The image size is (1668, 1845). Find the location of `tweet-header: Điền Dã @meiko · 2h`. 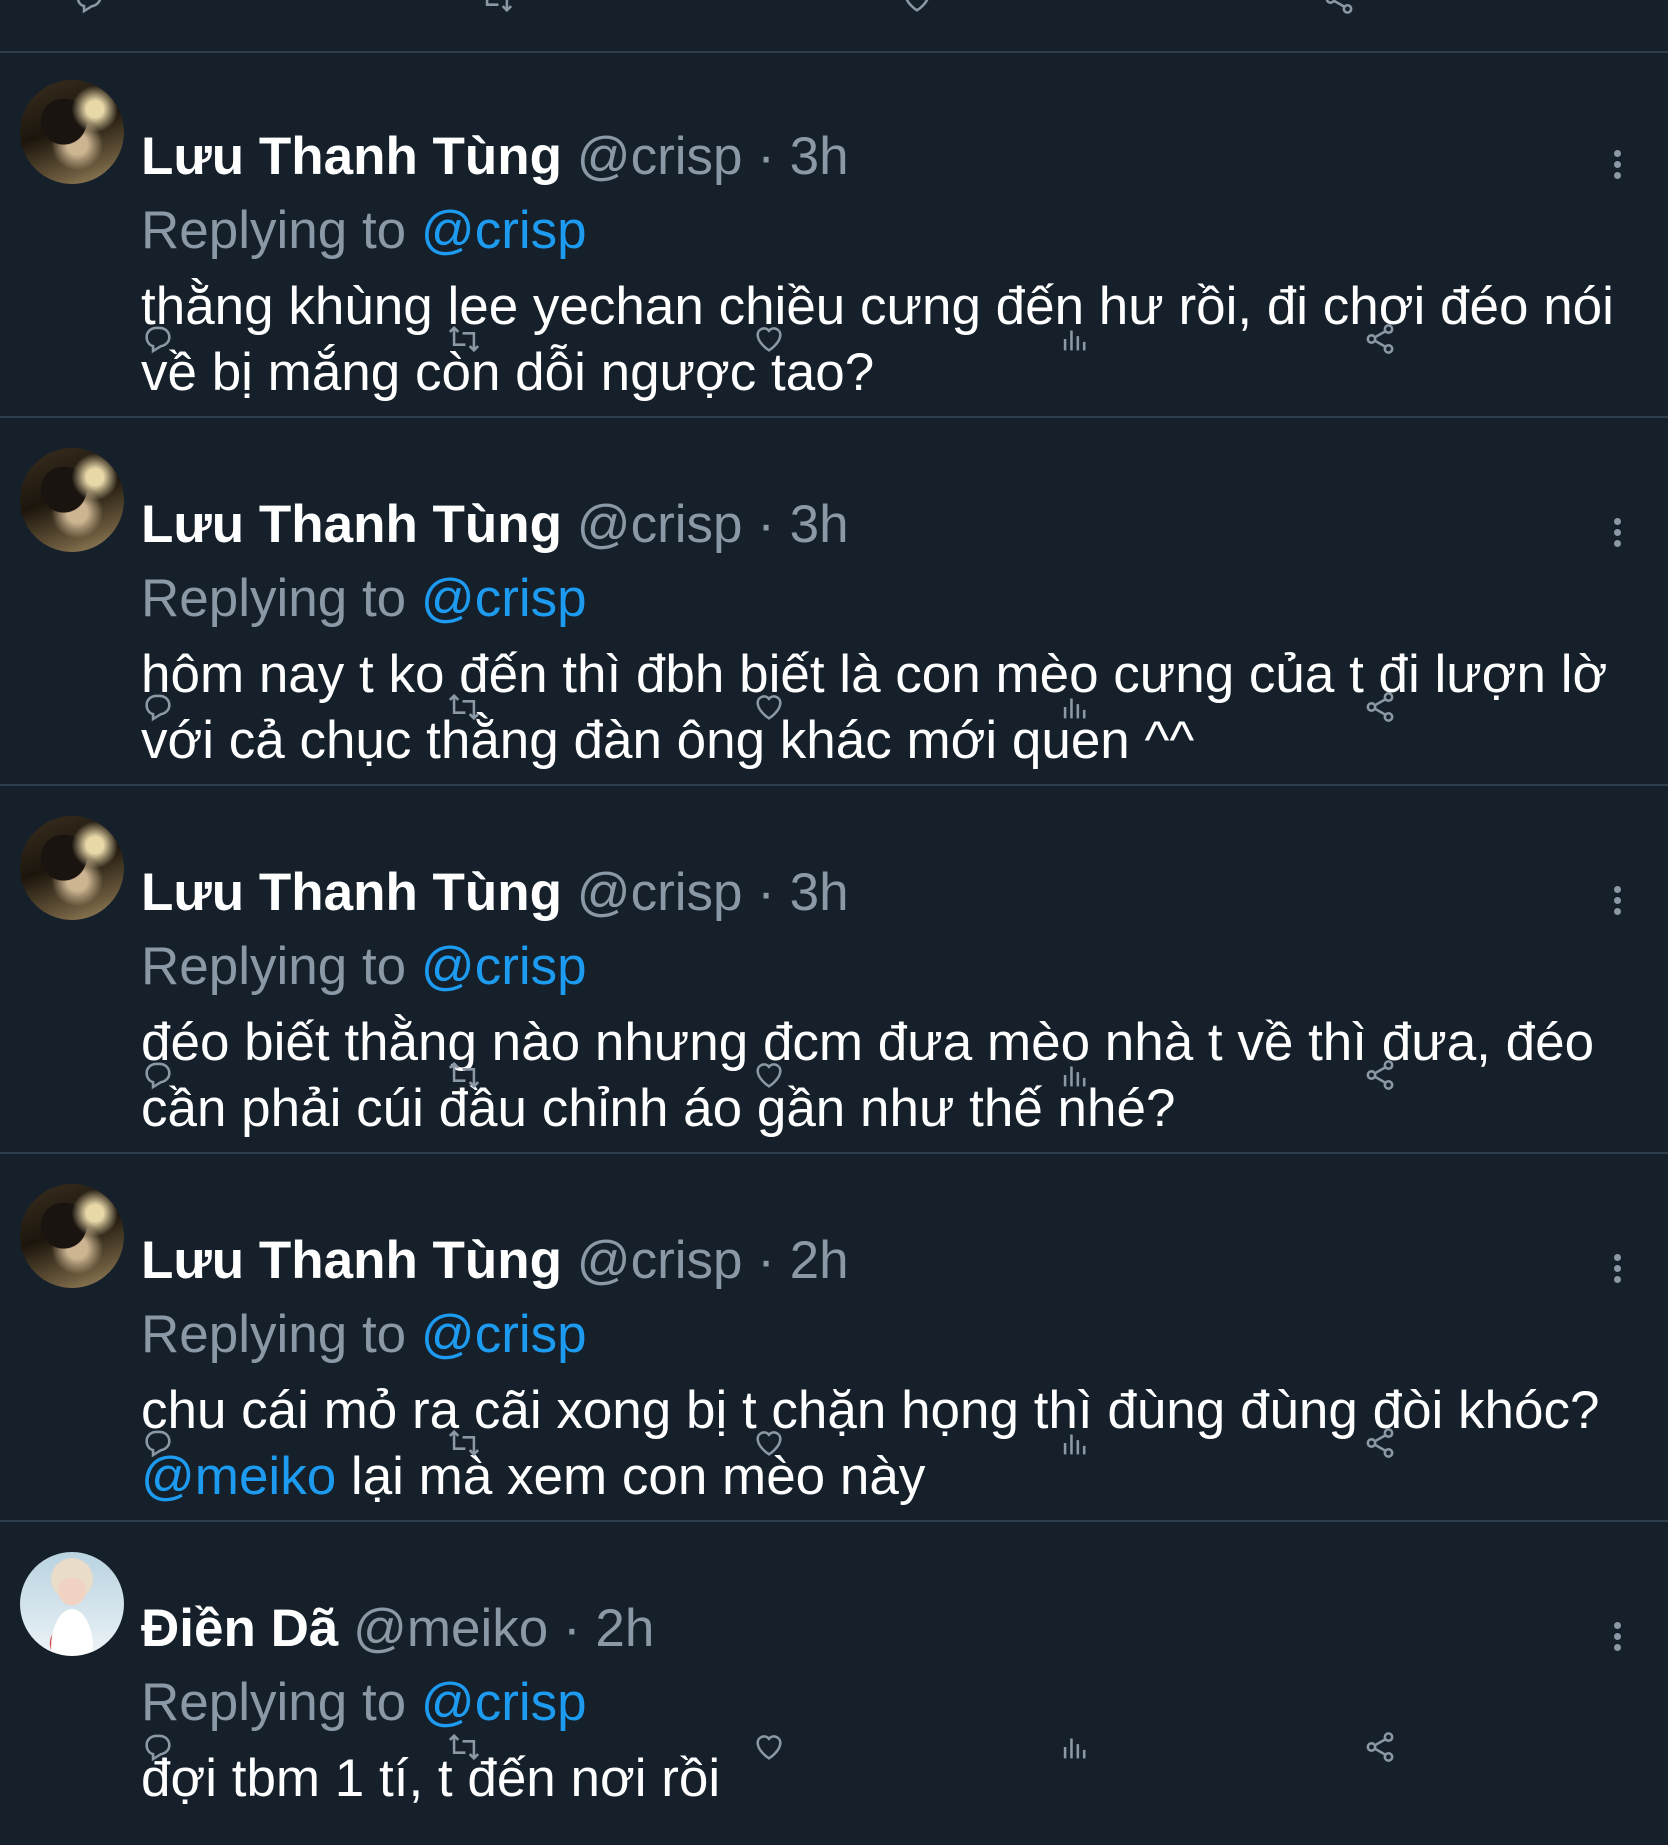

tweet-header: Điền Dã @meiko · 2h is located at coordinates (397, 1628).